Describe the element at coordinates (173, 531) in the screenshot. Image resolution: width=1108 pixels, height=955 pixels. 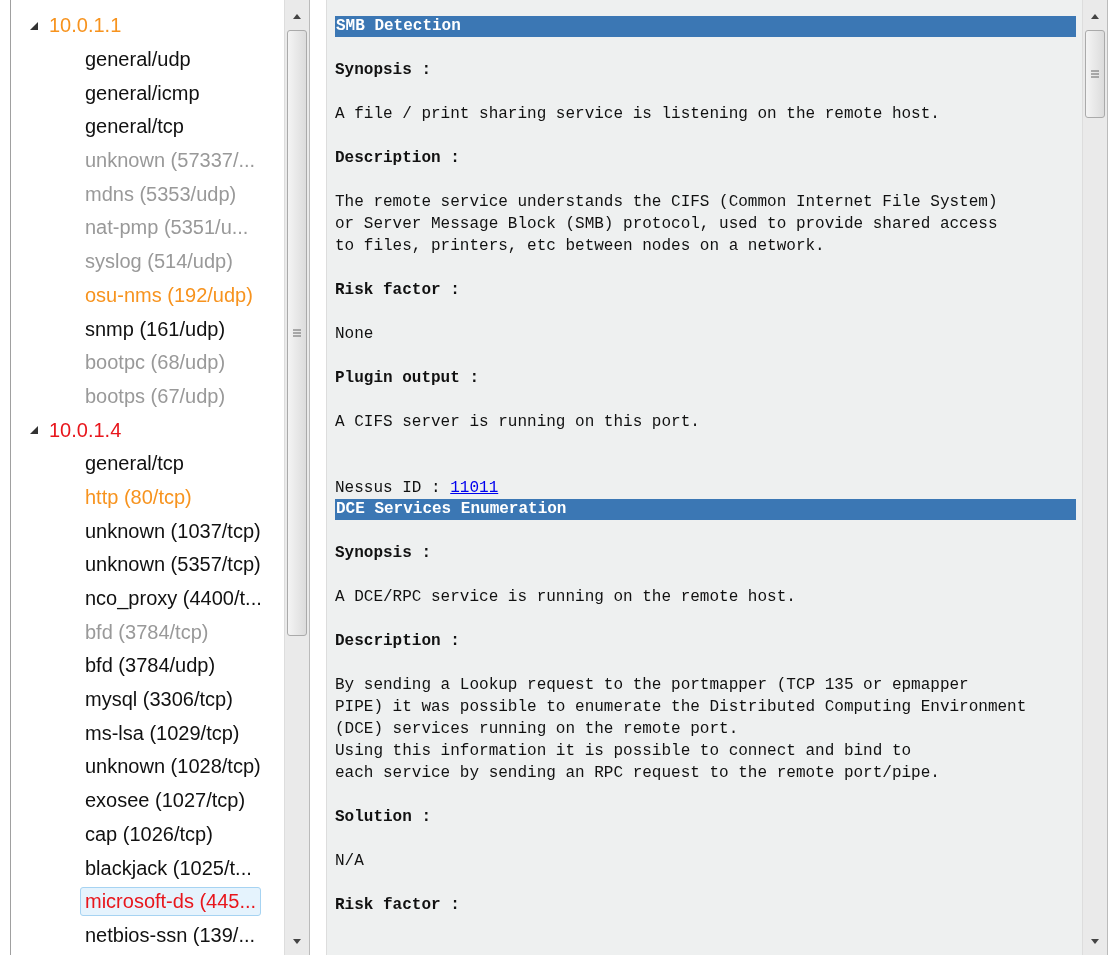
I see `tree-item: unknown (1037/tcp)` at that location.